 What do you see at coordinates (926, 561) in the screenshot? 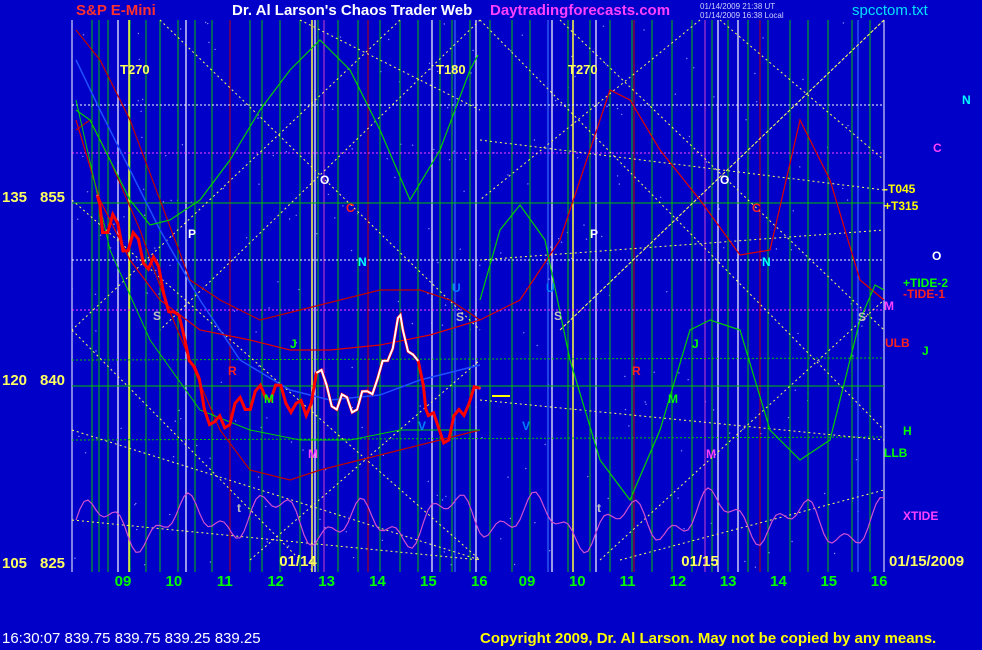
I see `x-end-date-label: 01/15/2009` at bounding box center [926, 561].